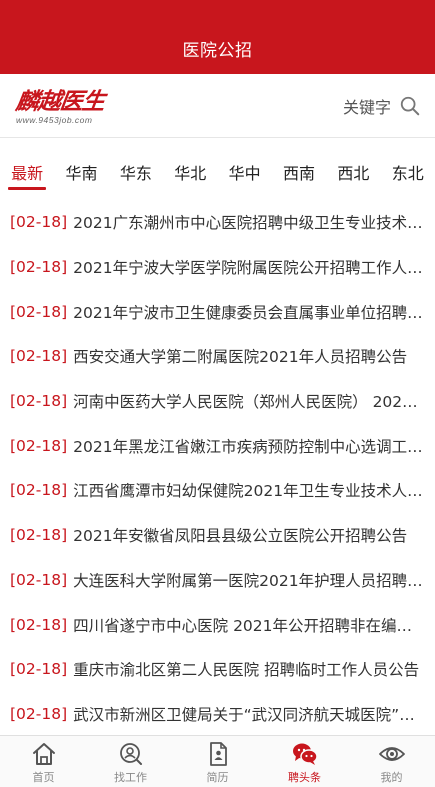 This screenshot has height=787, width=435. I want to click on tab-northeast: 东北, so click(408, 164).